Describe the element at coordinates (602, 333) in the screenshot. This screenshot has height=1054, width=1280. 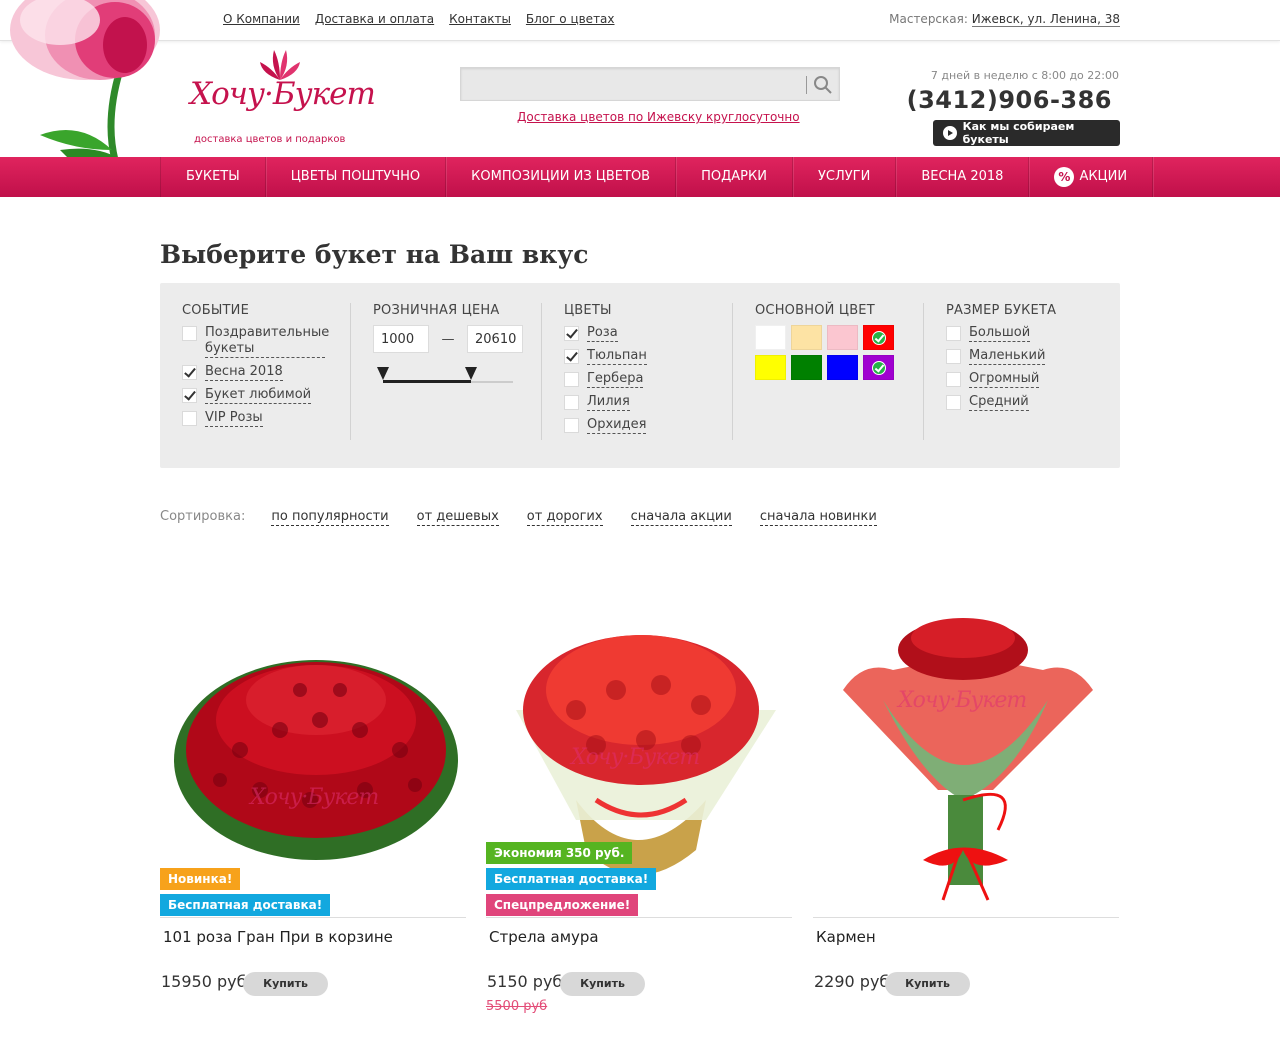
I see `flowers-option-label: Роза` at that location.